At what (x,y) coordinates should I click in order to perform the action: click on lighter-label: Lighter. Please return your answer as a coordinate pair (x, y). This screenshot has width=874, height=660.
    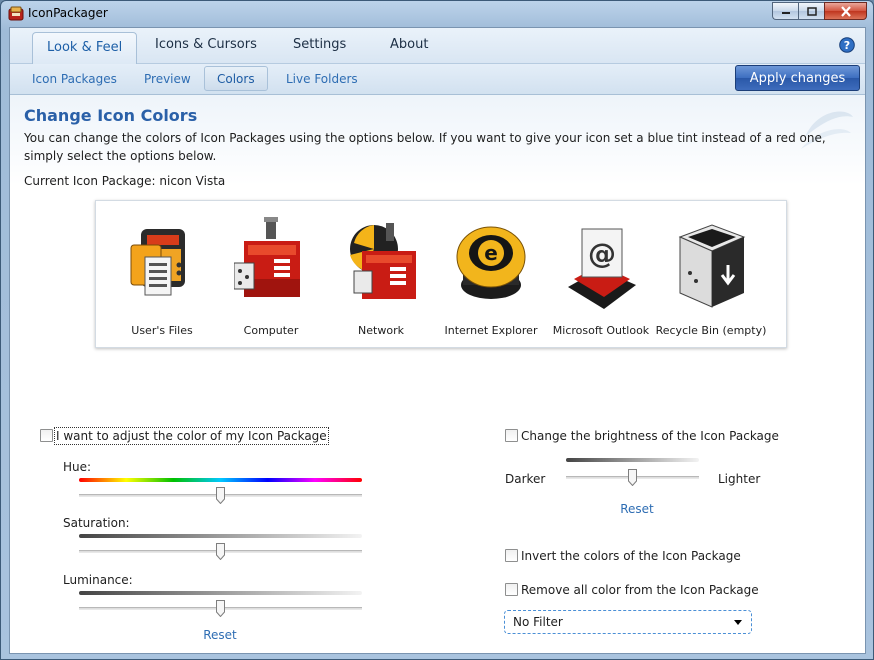
    Looking at the image, I should click on (739, 479).